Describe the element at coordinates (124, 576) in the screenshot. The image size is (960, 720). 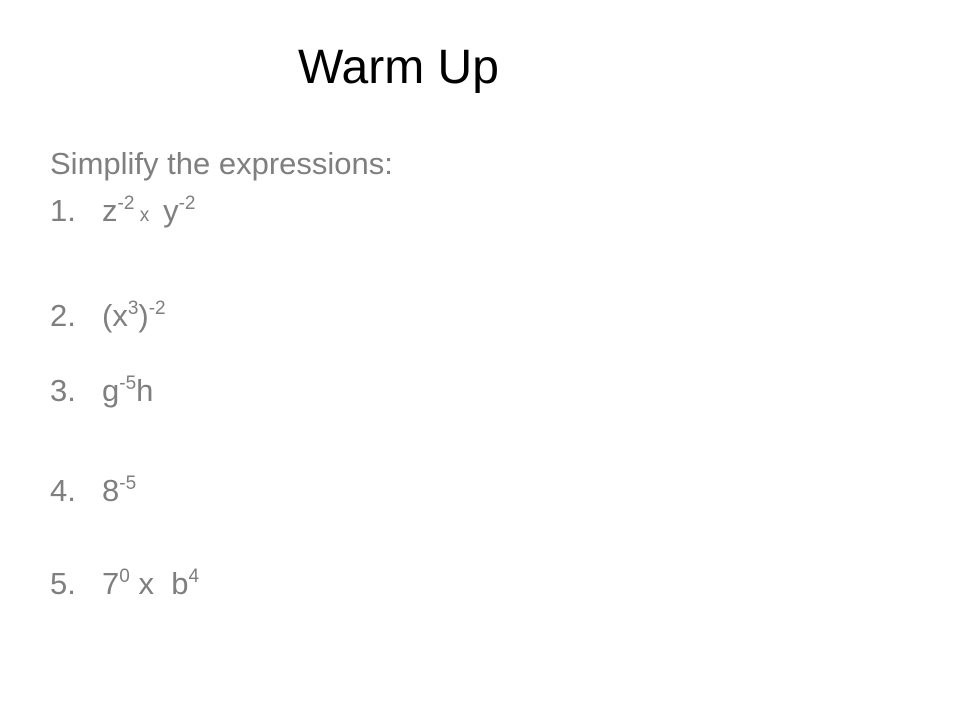
I see `exponent: 0` at that location.